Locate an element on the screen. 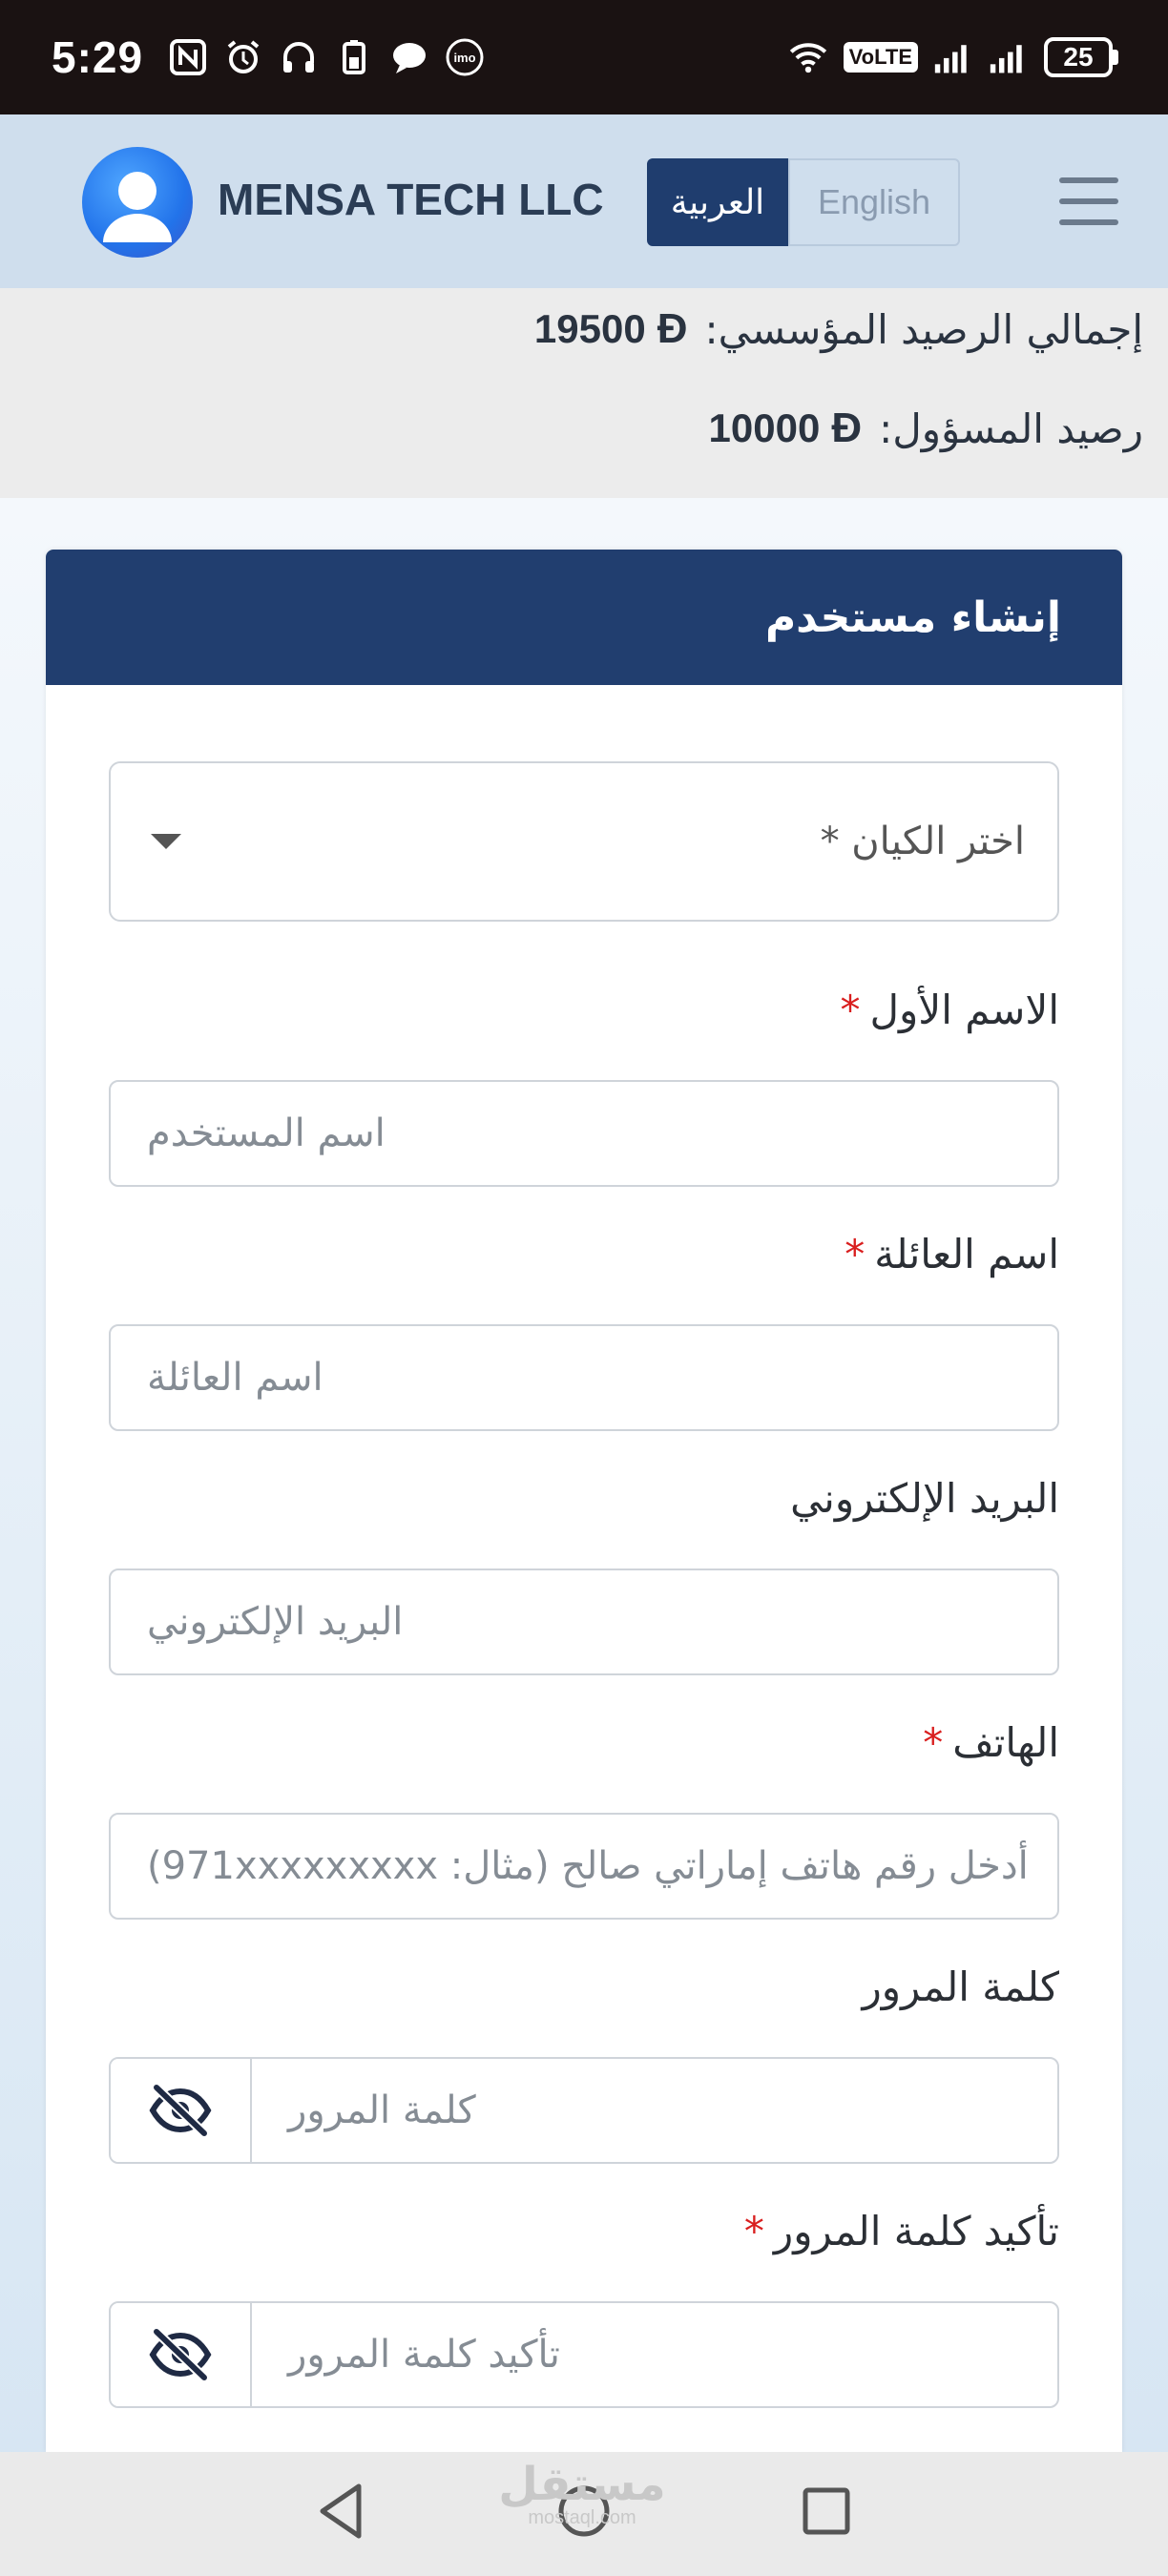 The width and height of the screenshot is (1168, 2576). svg-text: imo is located at coordinates (465, 58).